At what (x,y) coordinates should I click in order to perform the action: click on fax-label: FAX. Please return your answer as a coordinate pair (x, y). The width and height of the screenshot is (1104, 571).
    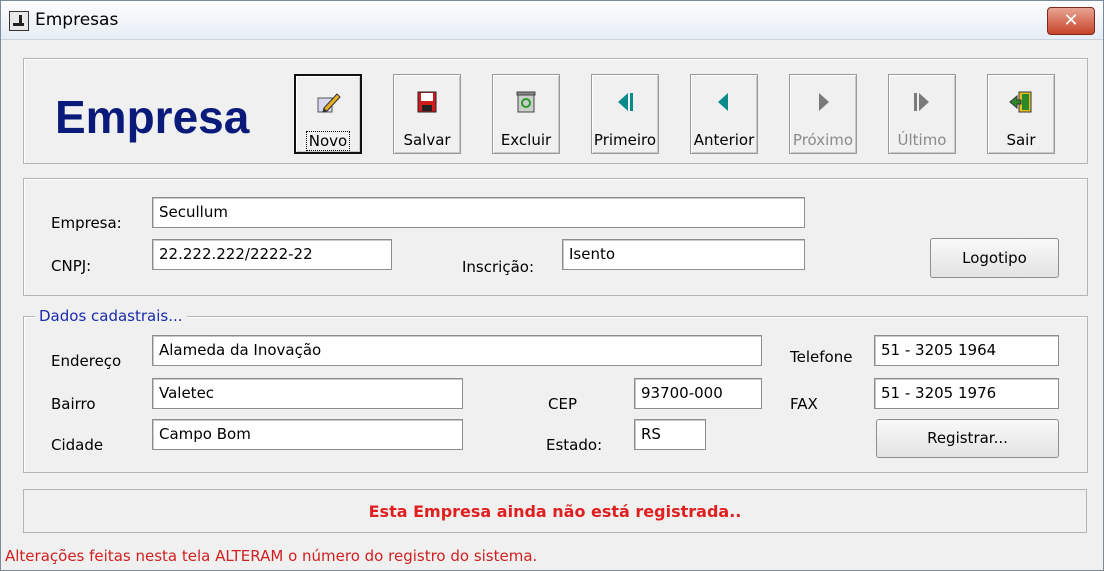
    Looking at the image, I should click on (804, 404).